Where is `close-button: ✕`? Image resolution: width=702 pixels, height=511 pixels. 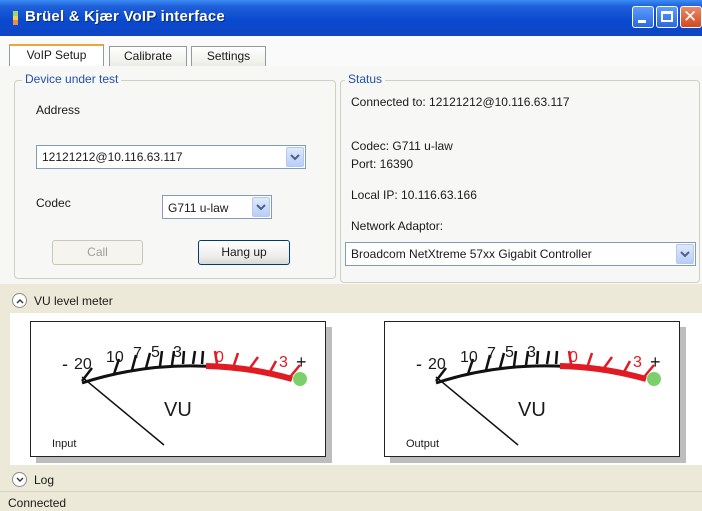
close-button: ✕ is located at coordinates (691, 17).